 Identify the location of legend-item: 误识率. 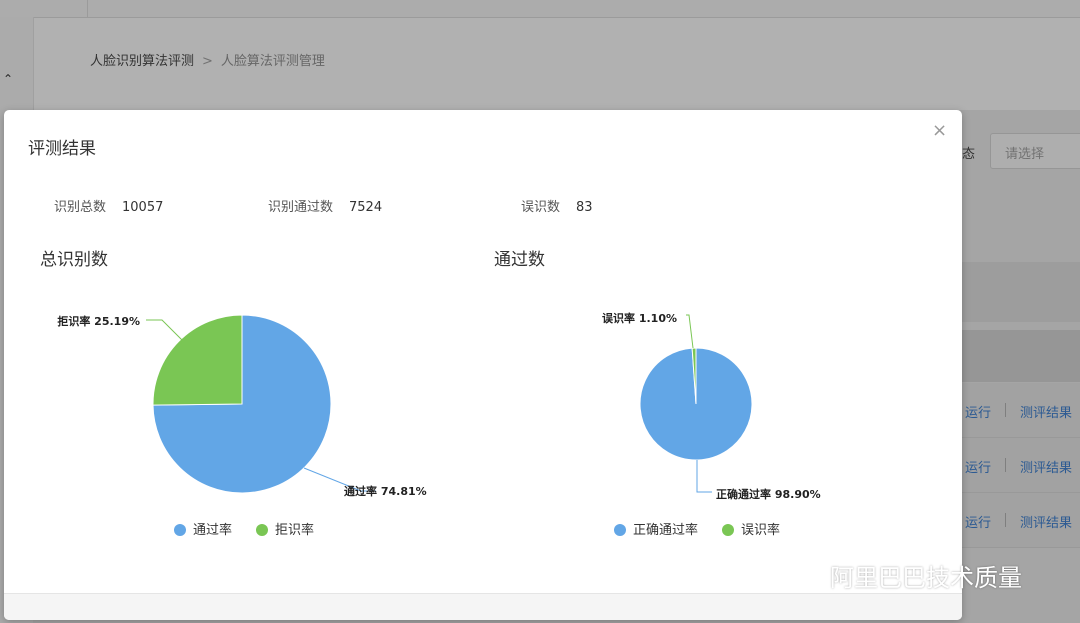
(760, 530).